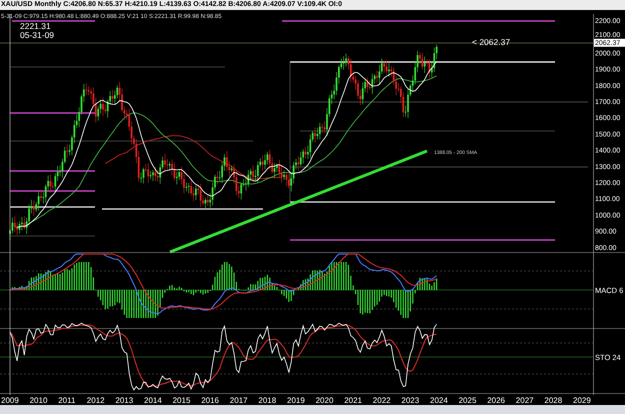 Image resolution: width=625 pixels, height=414 pixels. What do you see at coordinates (296, 400) in the screenshot?
I see `year-axis-label: 2019` at bounding box center [296, 400].